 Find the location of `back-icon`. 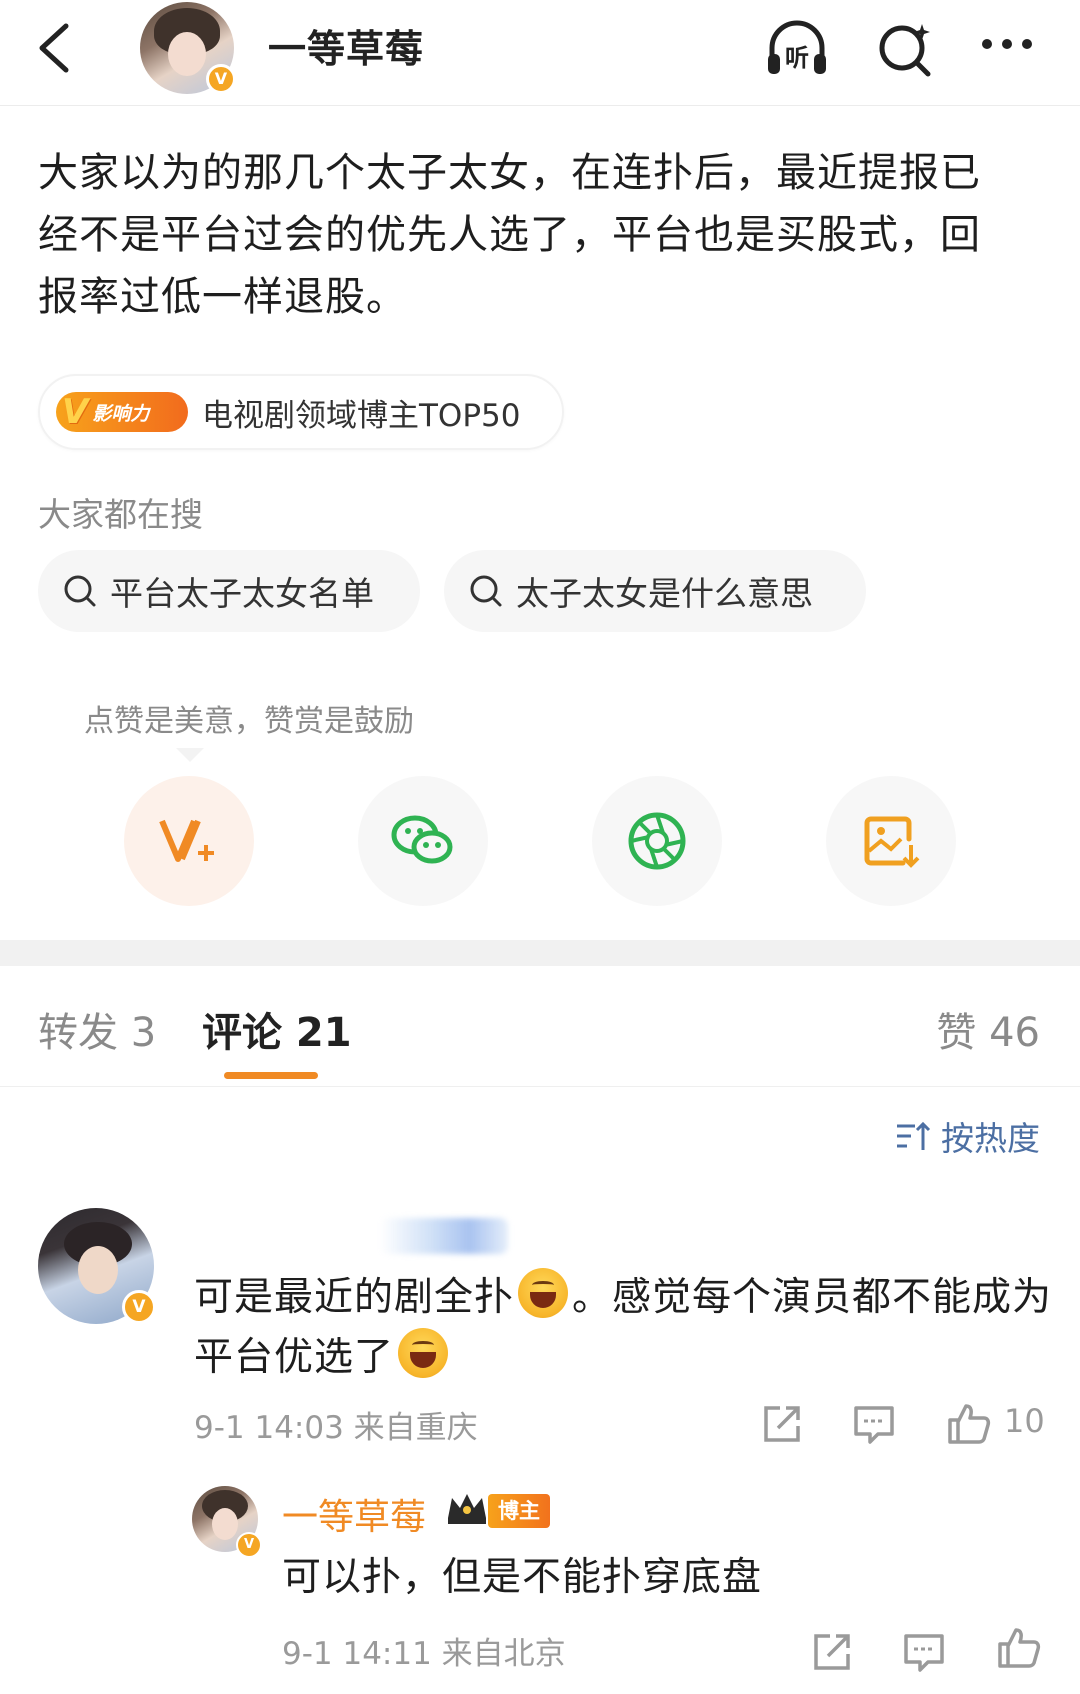

back-icon is located at coordinates (55, 48).